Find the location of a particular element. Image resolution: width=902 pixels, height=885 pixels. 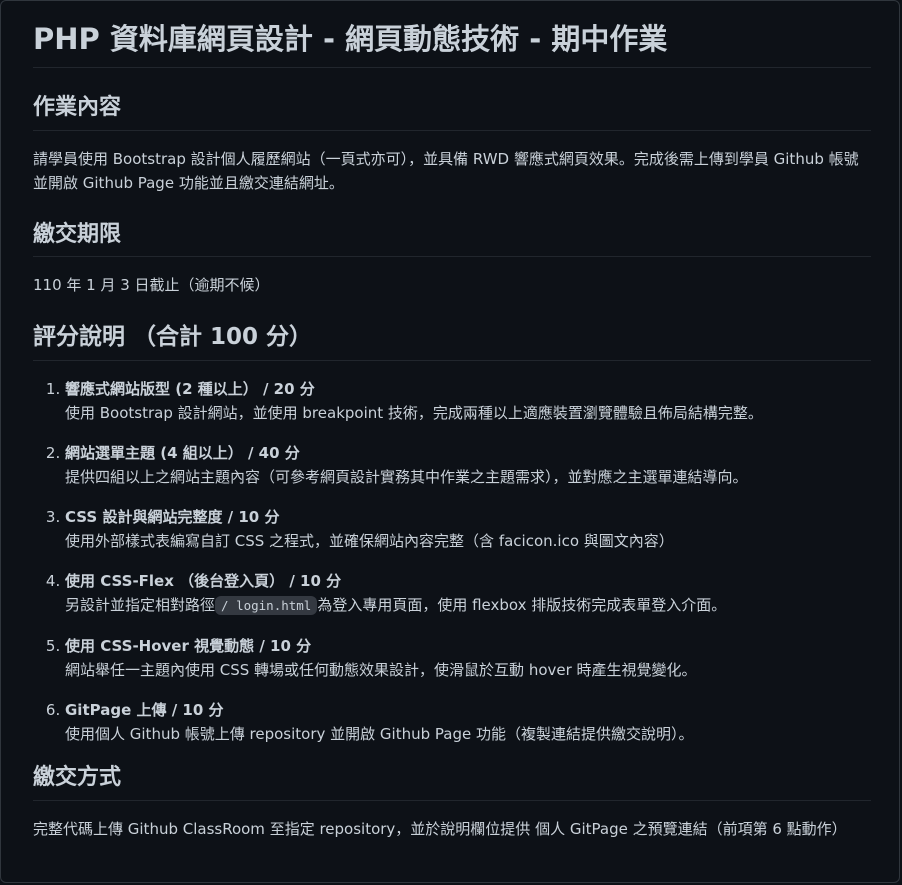

grading-item-title: 使用 CSS-Hover 視覺動態 / 10 分 is located at coordinates (188, 646).